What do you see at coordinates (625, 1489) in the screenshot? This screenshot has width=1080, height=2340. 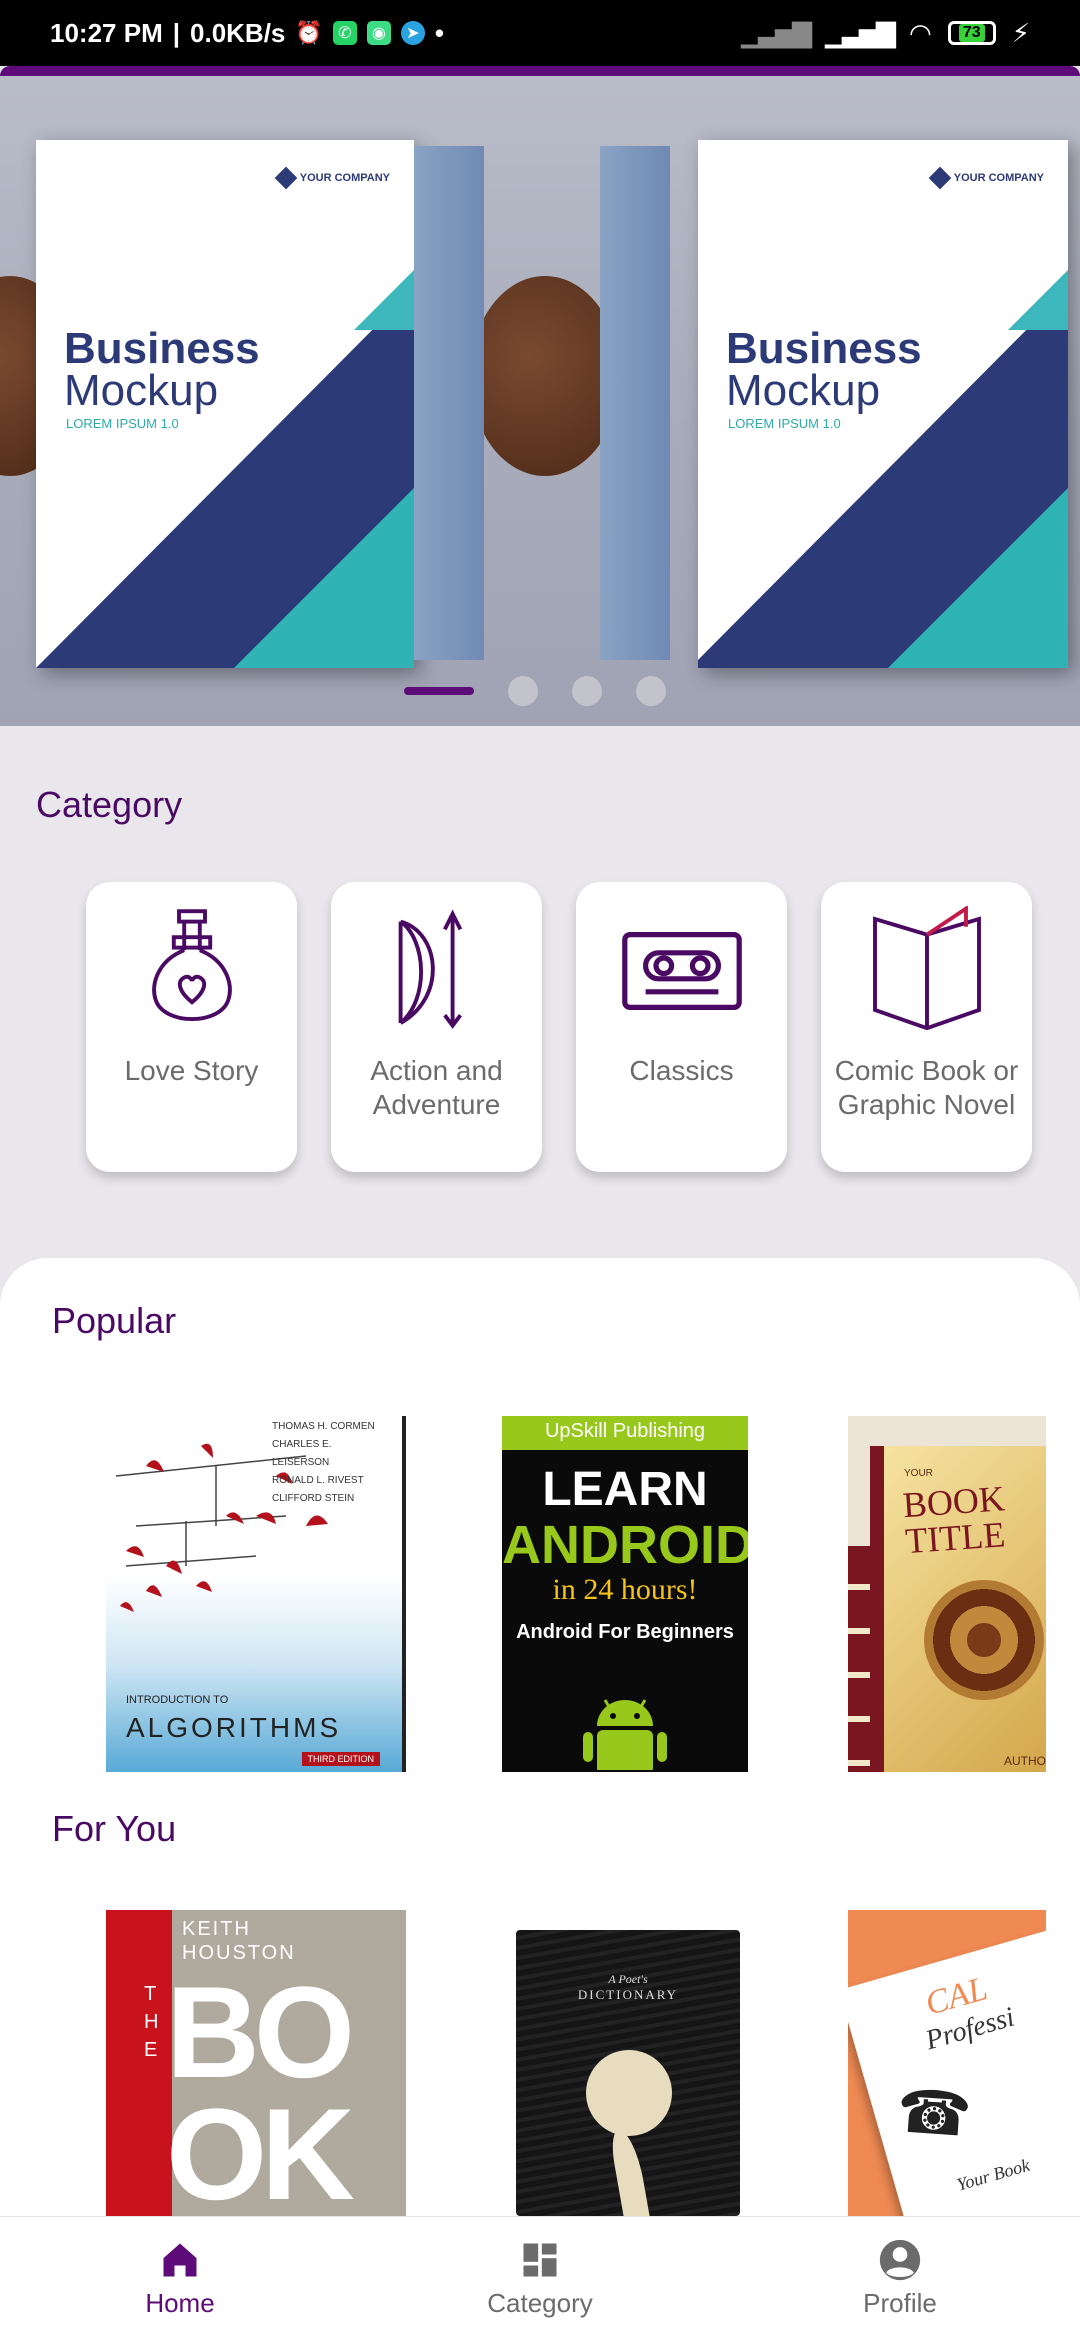 I see `book-title-line1: LEARN` at bounding box center [625, 1489].